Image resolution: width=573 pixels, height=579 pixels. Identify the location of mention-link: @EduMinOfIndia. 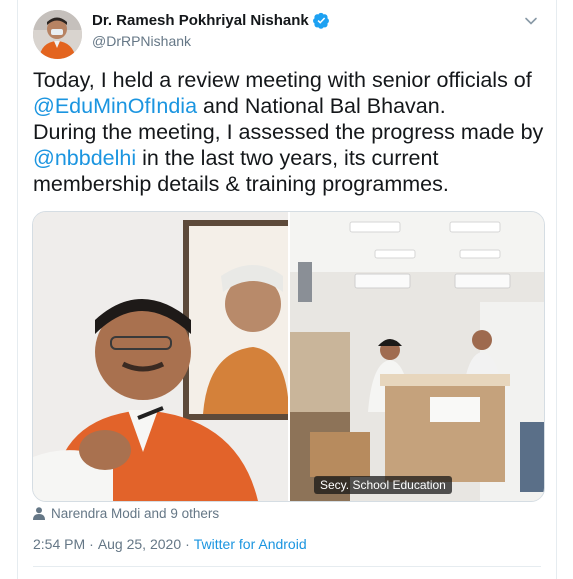
(115, 106).